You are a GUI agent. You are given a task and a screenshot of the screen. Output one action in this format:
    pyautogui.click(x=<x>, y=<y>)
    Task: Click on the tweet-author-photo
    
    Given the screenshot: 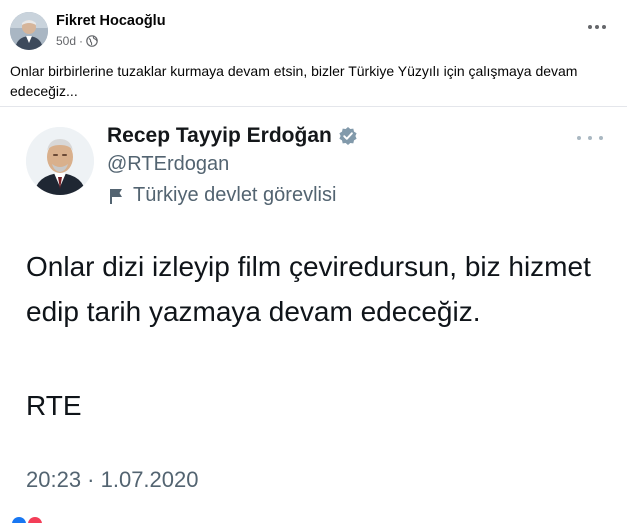 What is the action you would take?
    pyautogui.click(x=60, y=161)
    